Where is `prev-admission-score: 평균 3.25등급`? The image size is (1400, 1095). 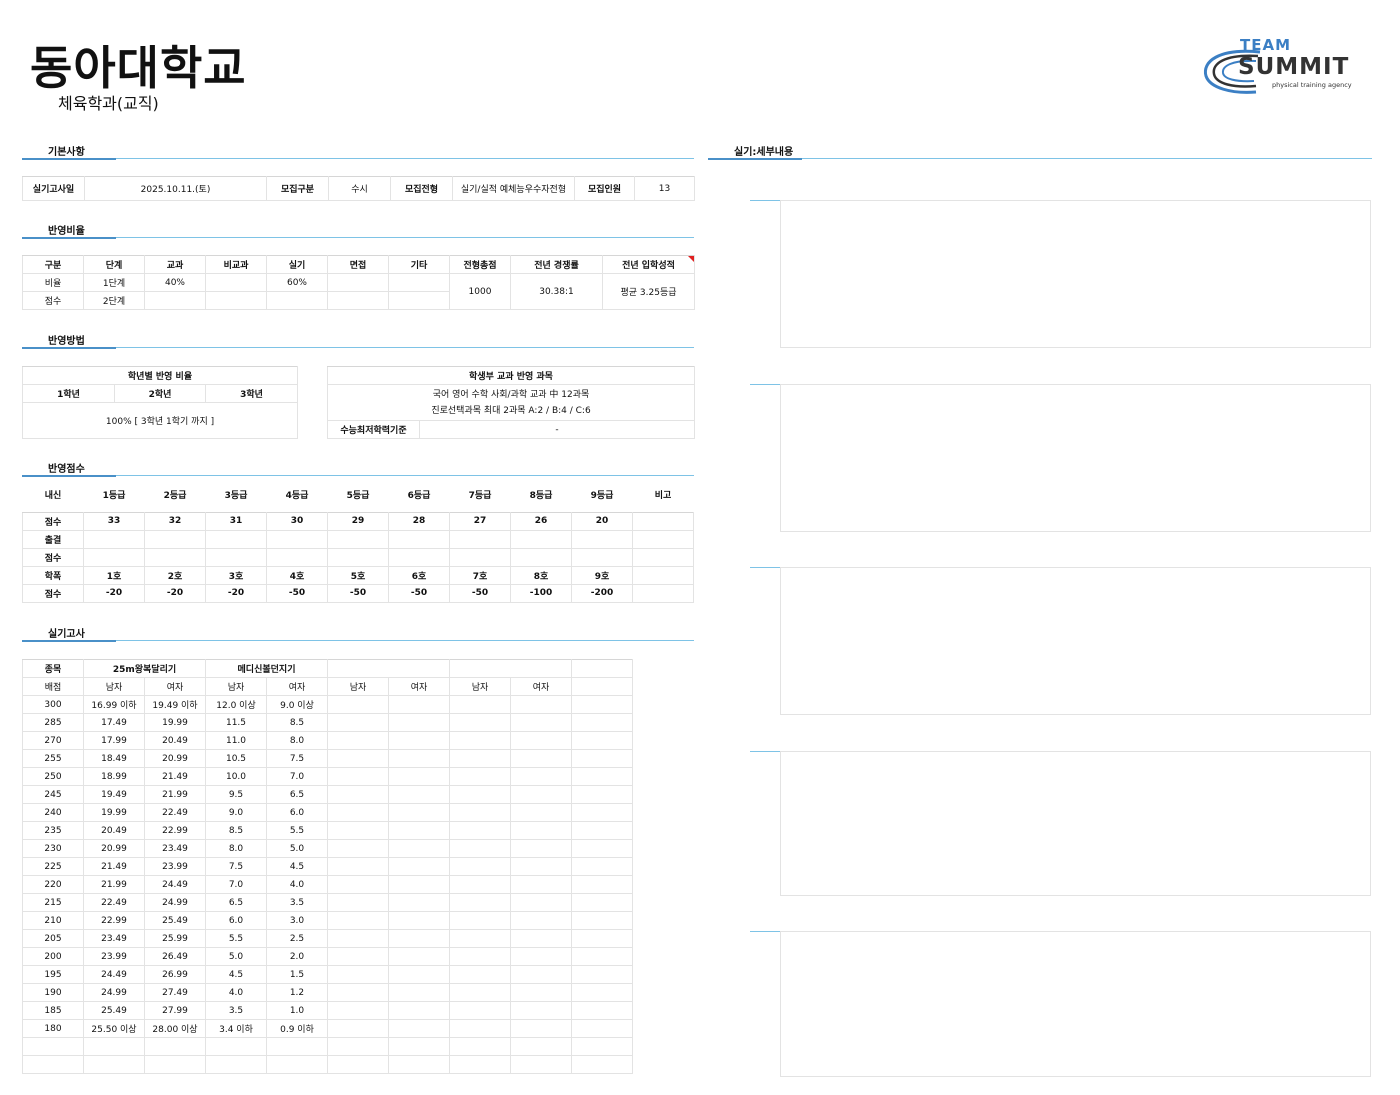 prev-admission-score: 평균 3.25등급 is located at coordinates (648, 291).